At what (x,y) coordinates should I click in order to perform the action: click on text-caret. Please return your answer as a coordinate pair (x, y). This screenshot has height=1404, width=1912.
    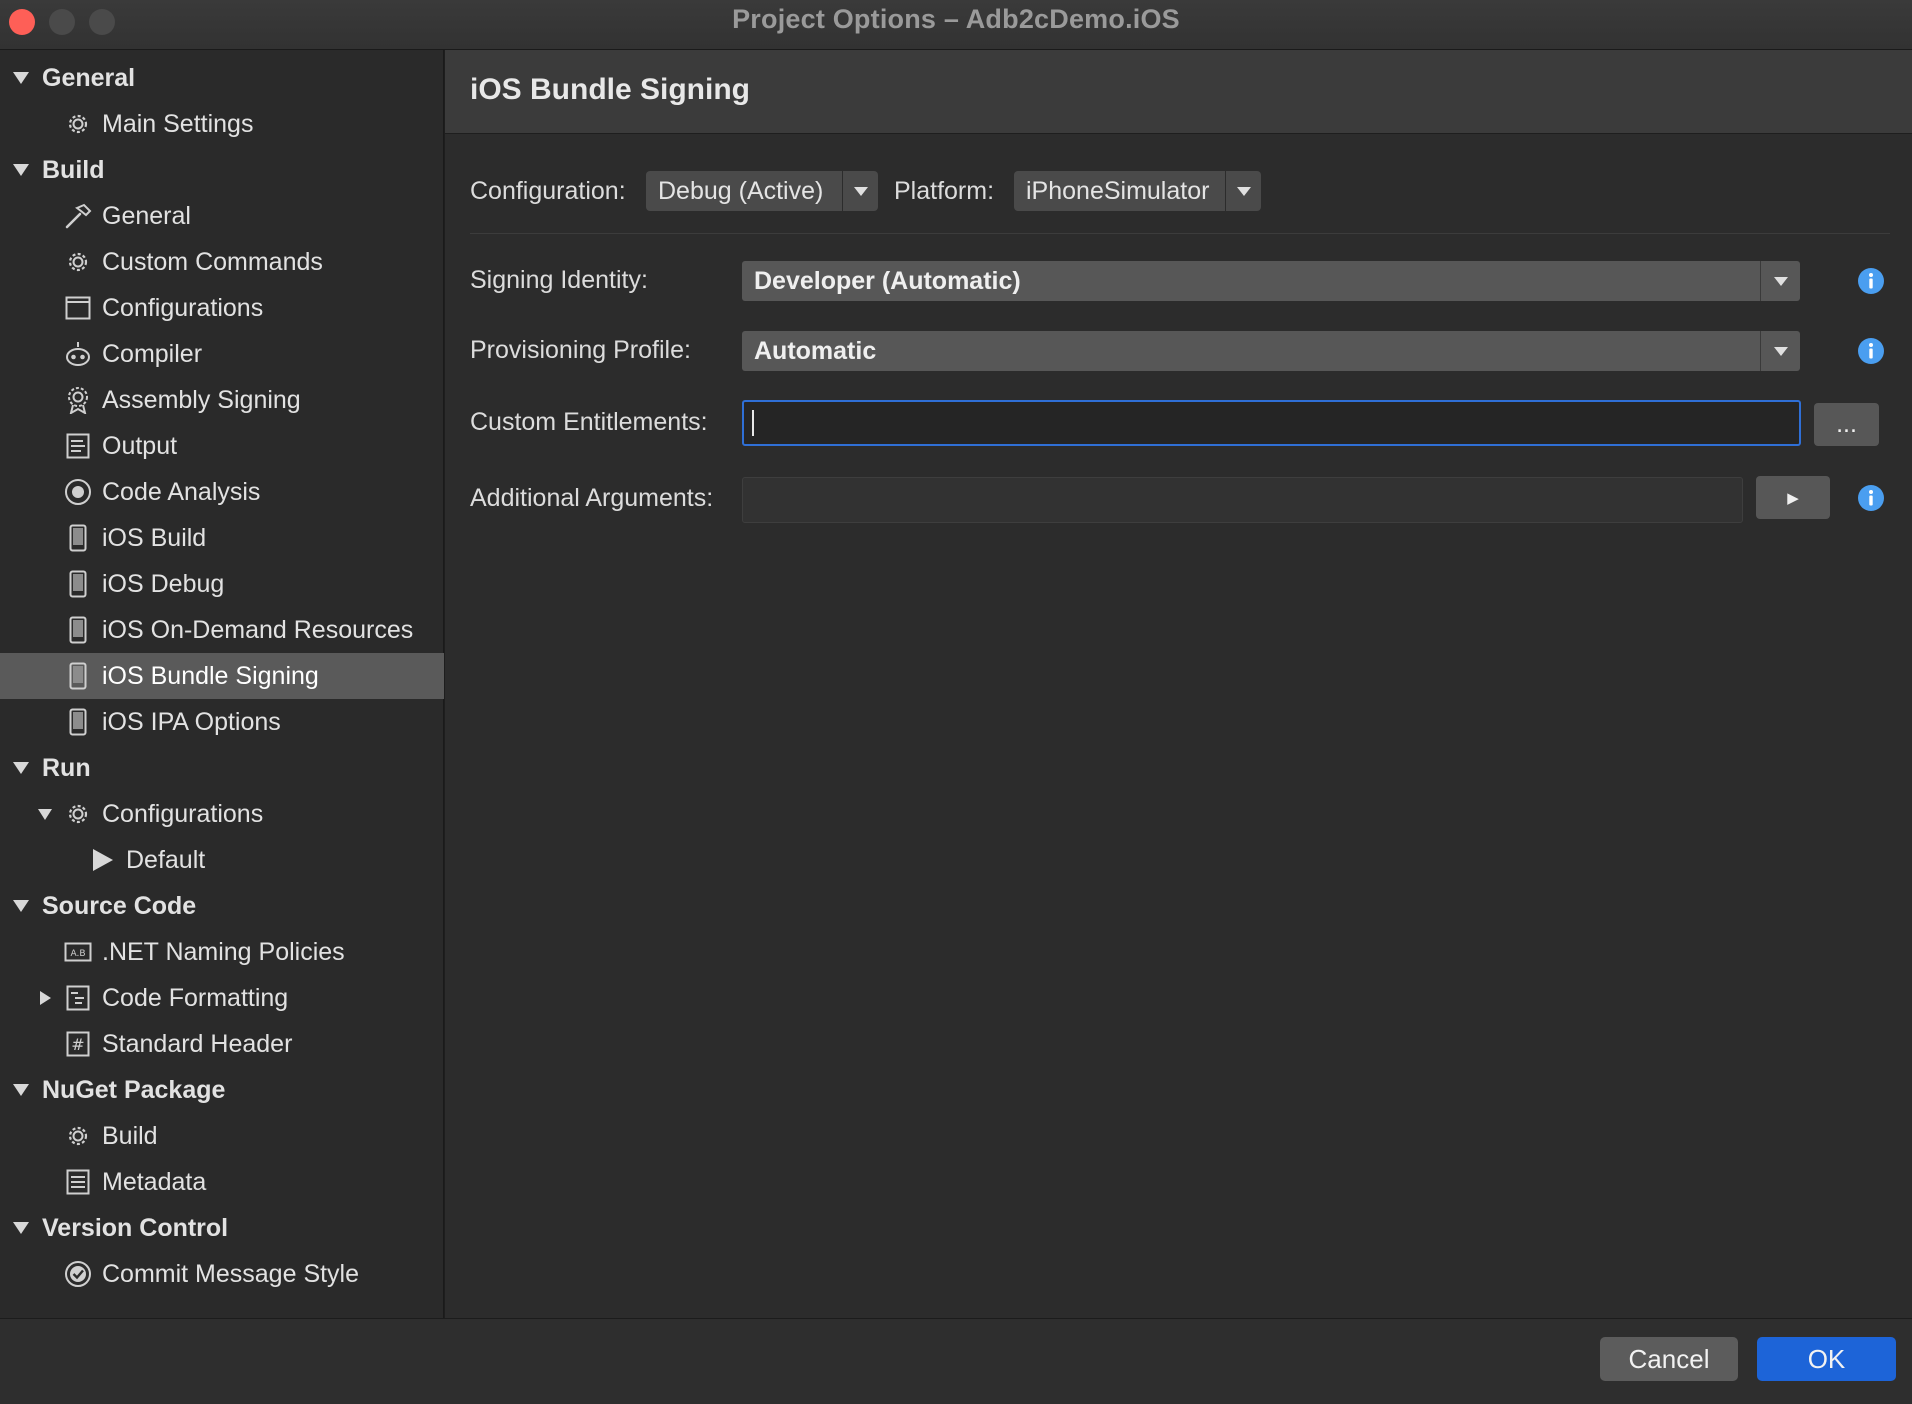
    Looking at the image, I should click on (753, 423).